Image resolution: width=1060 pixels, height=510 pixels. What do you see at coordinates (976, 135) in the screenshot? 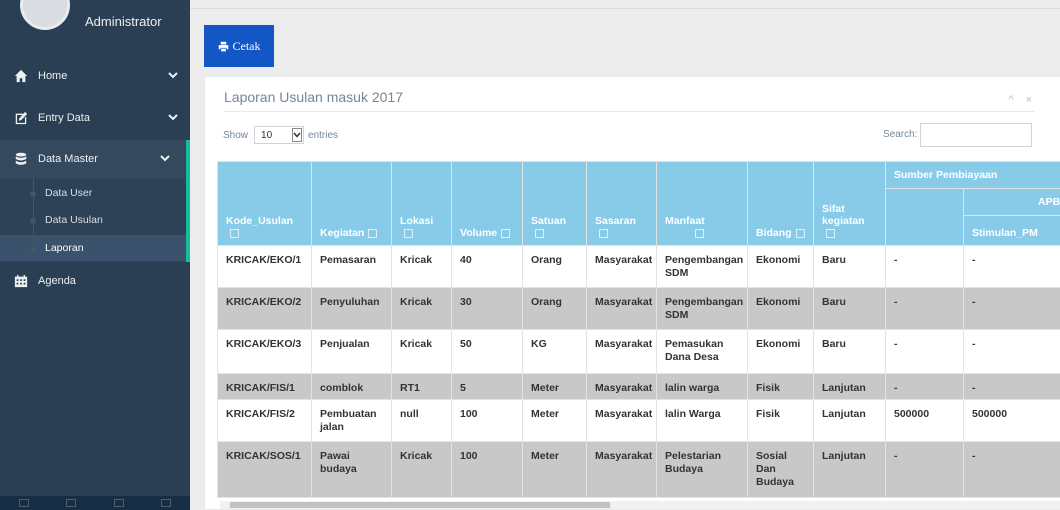
I see `search-input` at bounding box center [976, 135].